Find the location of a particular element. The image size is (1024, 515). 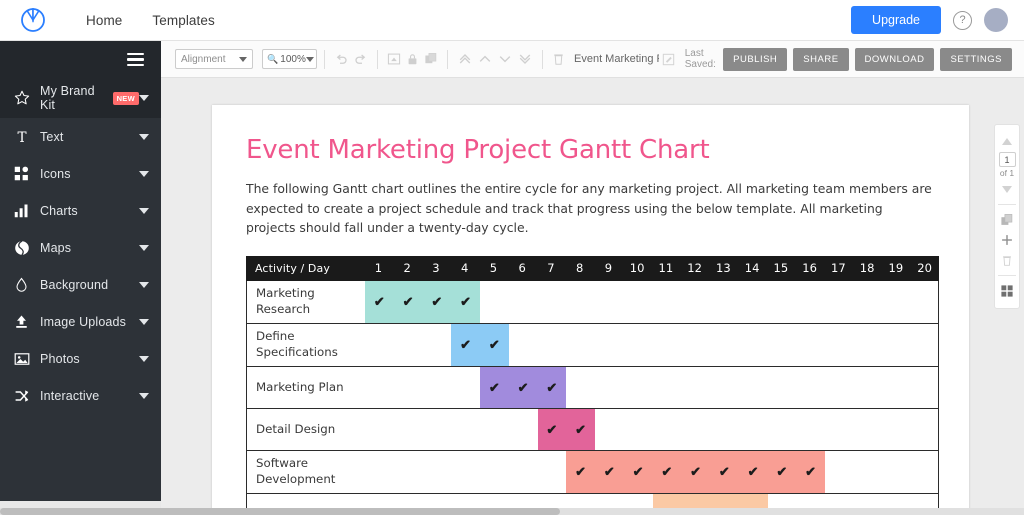

help-icon: ? is located at coordinates (962, 20).